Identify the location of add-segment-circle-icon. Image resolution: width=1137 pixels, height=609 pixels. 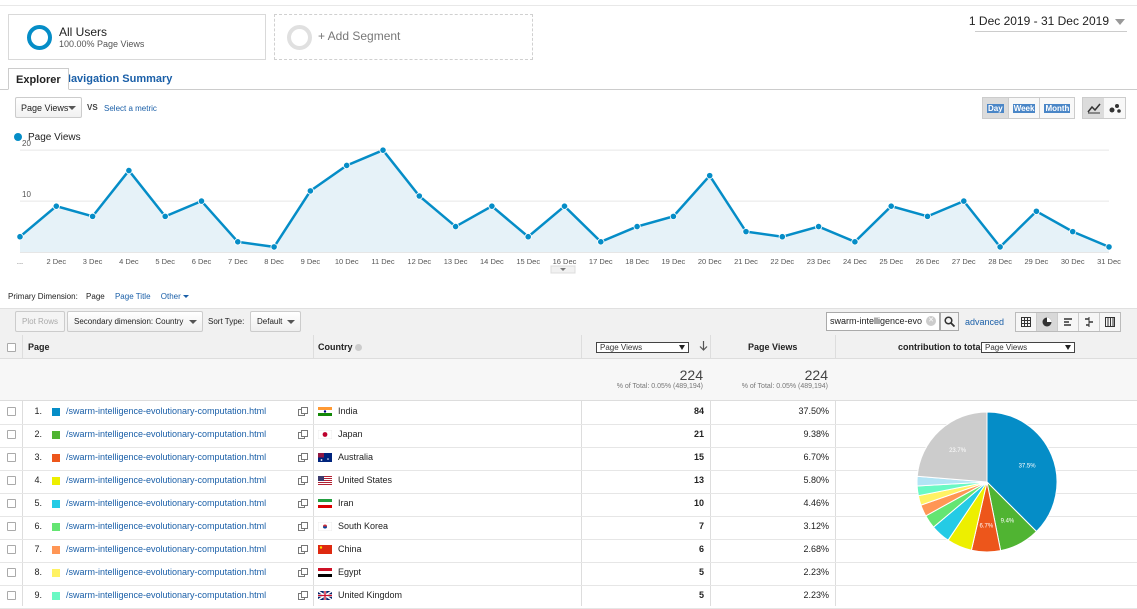
(299, 37).